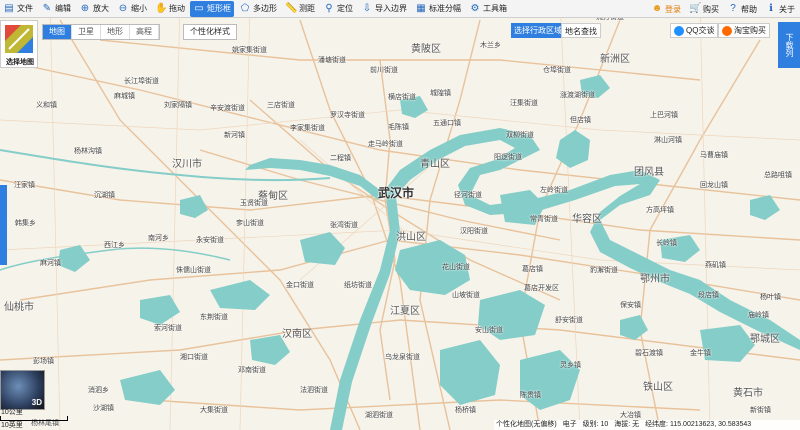  Describe the element at coordinates (245, 8) in the screenshot. I see `polygon-icon: ⬠` at that location.